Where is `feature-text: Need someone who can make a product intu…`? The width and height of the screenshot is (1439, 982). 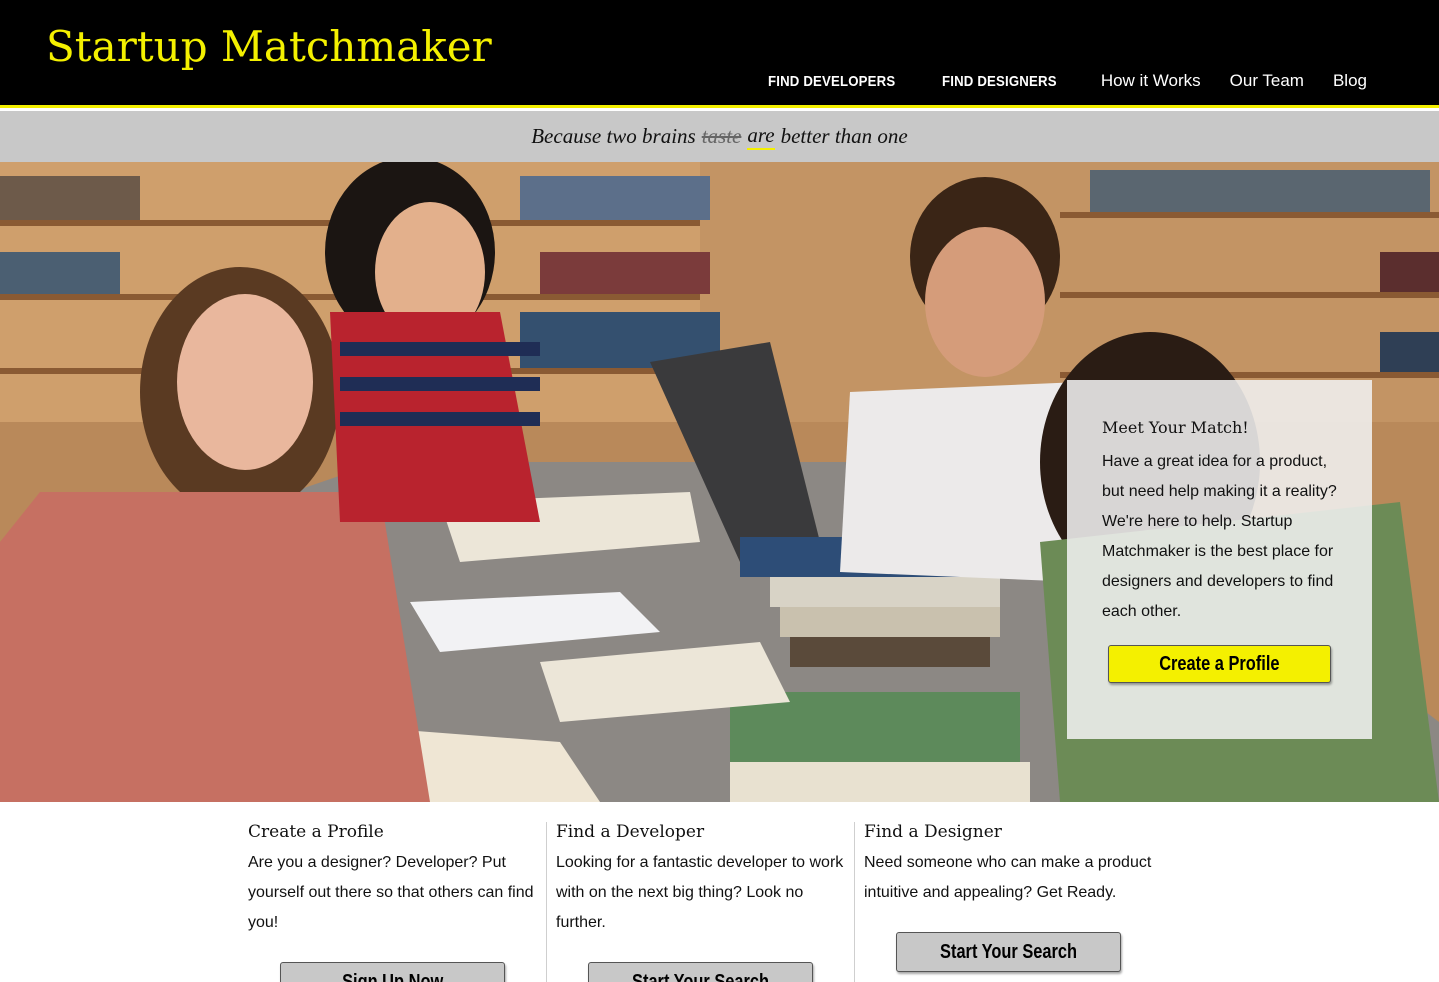 feature-text: Need someone who can make a product intu… is located at coordinates (1008, 877).